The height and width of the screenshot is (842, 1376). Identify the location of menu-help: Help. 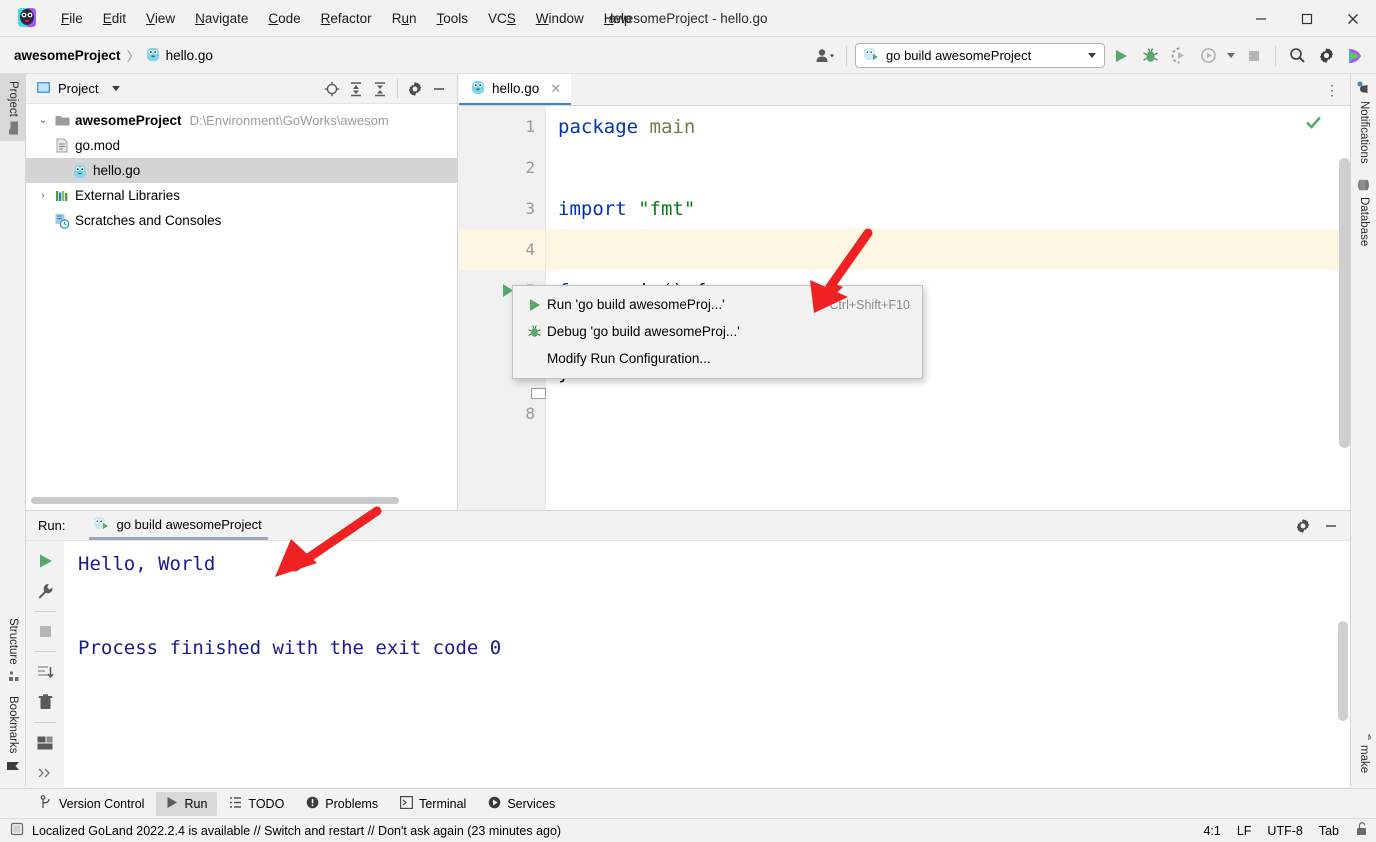
(618, 18).